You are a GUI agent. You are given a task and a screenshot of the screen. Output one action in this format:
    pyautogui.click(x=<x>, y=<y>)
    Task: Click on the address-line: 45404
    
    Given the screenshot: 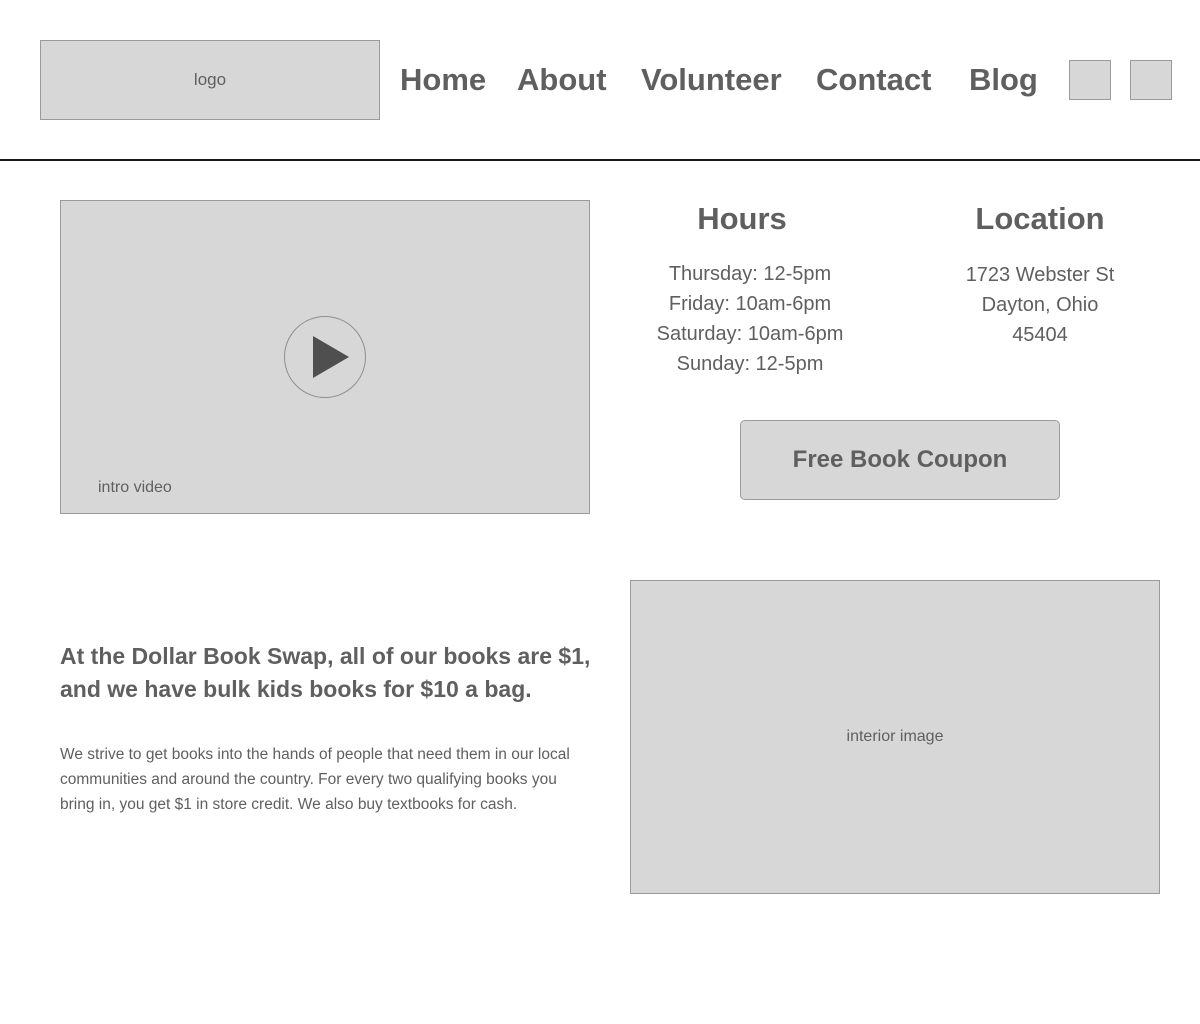 What is the action you would take?
    pyautogui.click(x=1040, y=335)
    